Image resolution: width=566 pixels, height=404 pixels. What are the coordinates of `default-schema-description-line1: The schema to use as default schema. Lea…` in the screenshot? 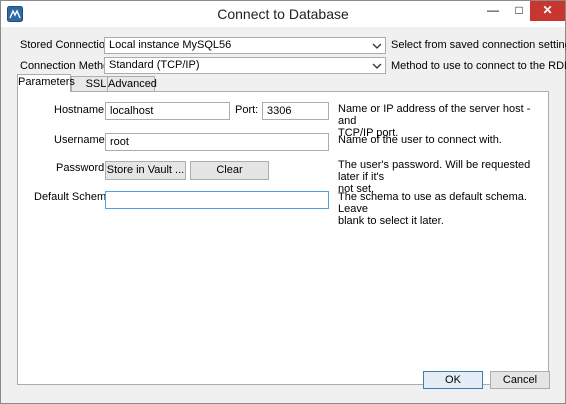 It's located at (432, 203).